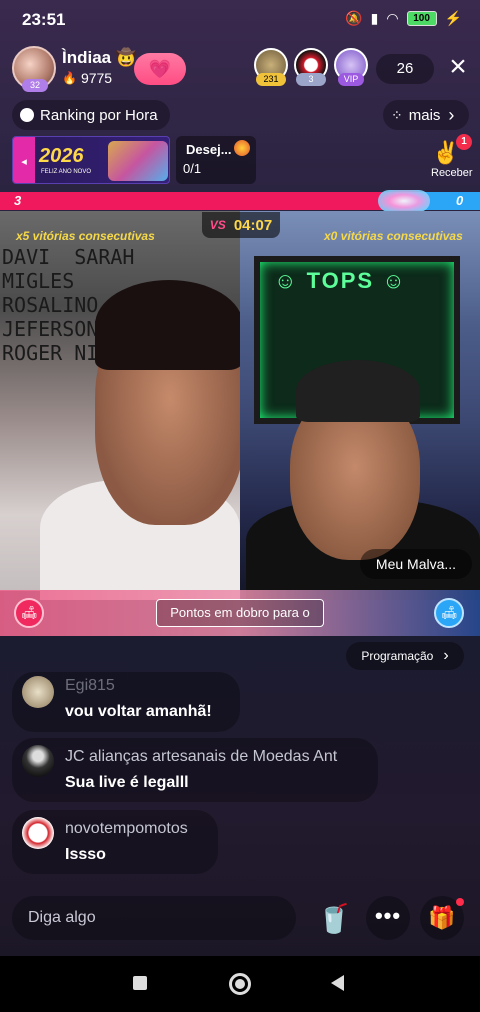 The image size is (480, 1012). I want to click on ranking-icon, so click(27, 115).